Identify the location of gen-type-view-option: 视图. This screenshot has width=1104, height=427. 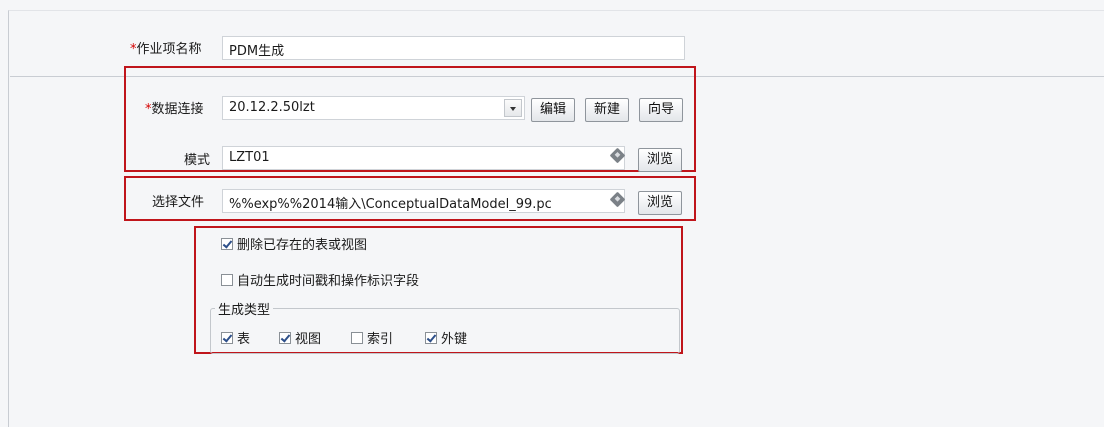
(300, 337).